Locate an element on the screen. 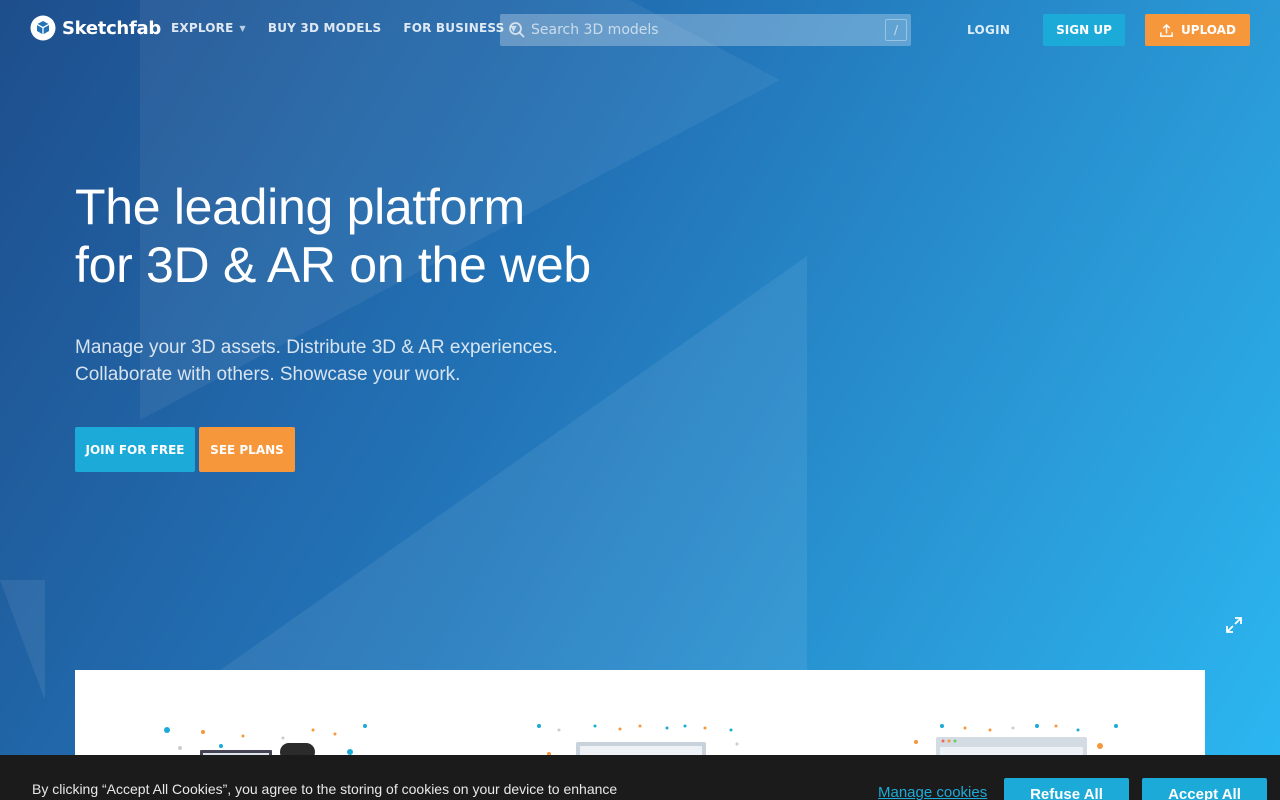 This screenshot has width=1280, height=800. upload-label: UPLOAD is located at coordinates (1208, 30).